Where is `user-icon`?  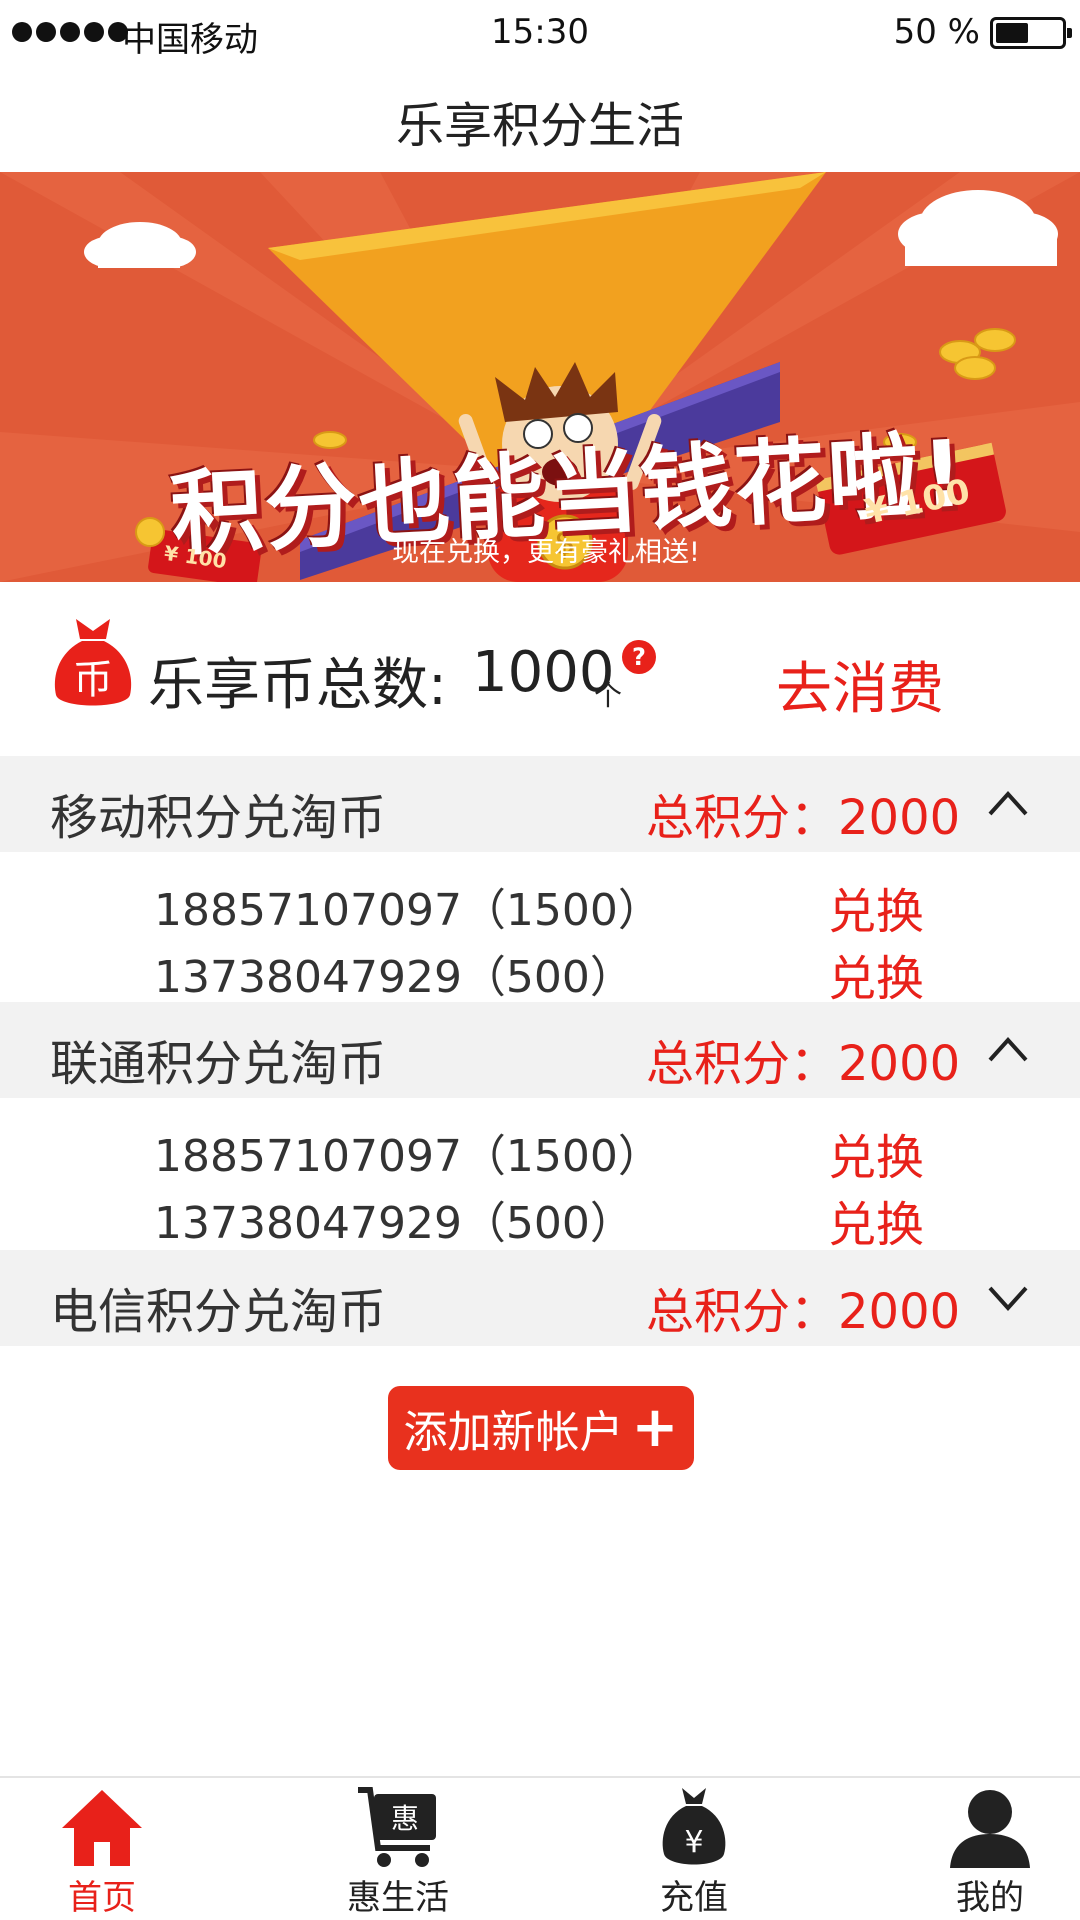 user-icon is located at coordinates (990, 1829).